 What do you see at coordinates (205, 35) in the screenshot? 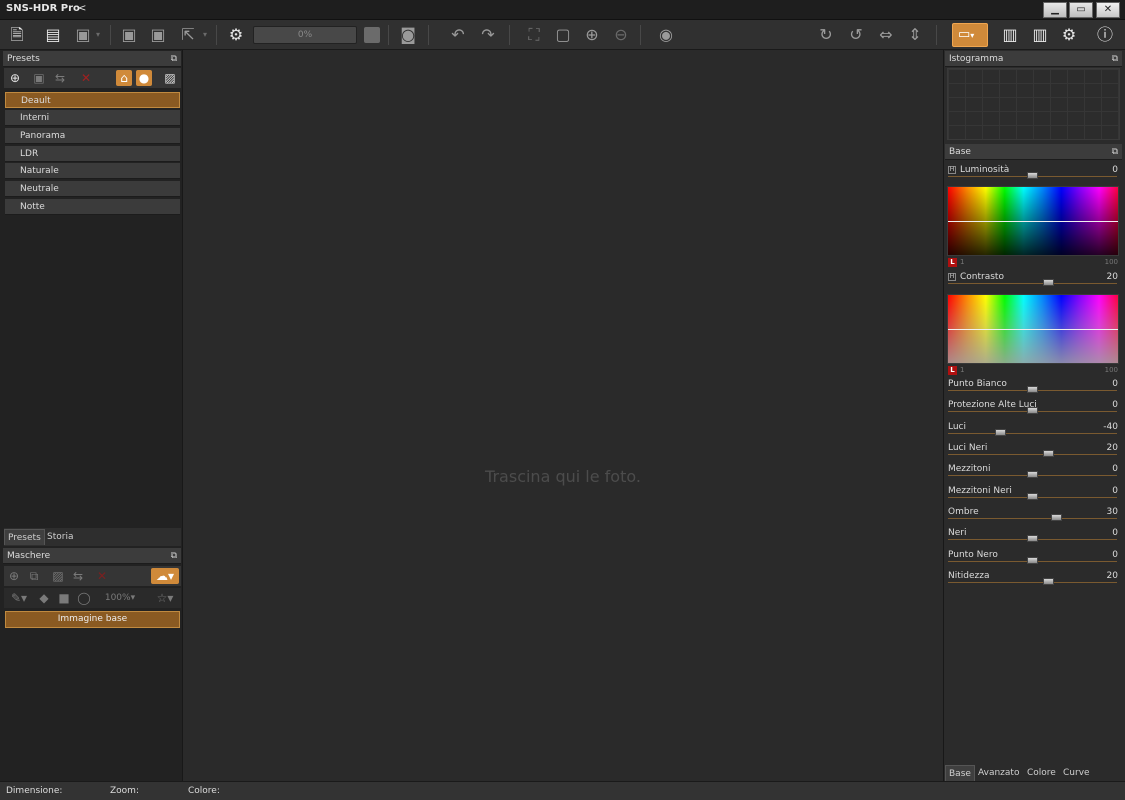
I see `export-dropdown-arrow-icon: ▾` at bounding box center [205, 35].